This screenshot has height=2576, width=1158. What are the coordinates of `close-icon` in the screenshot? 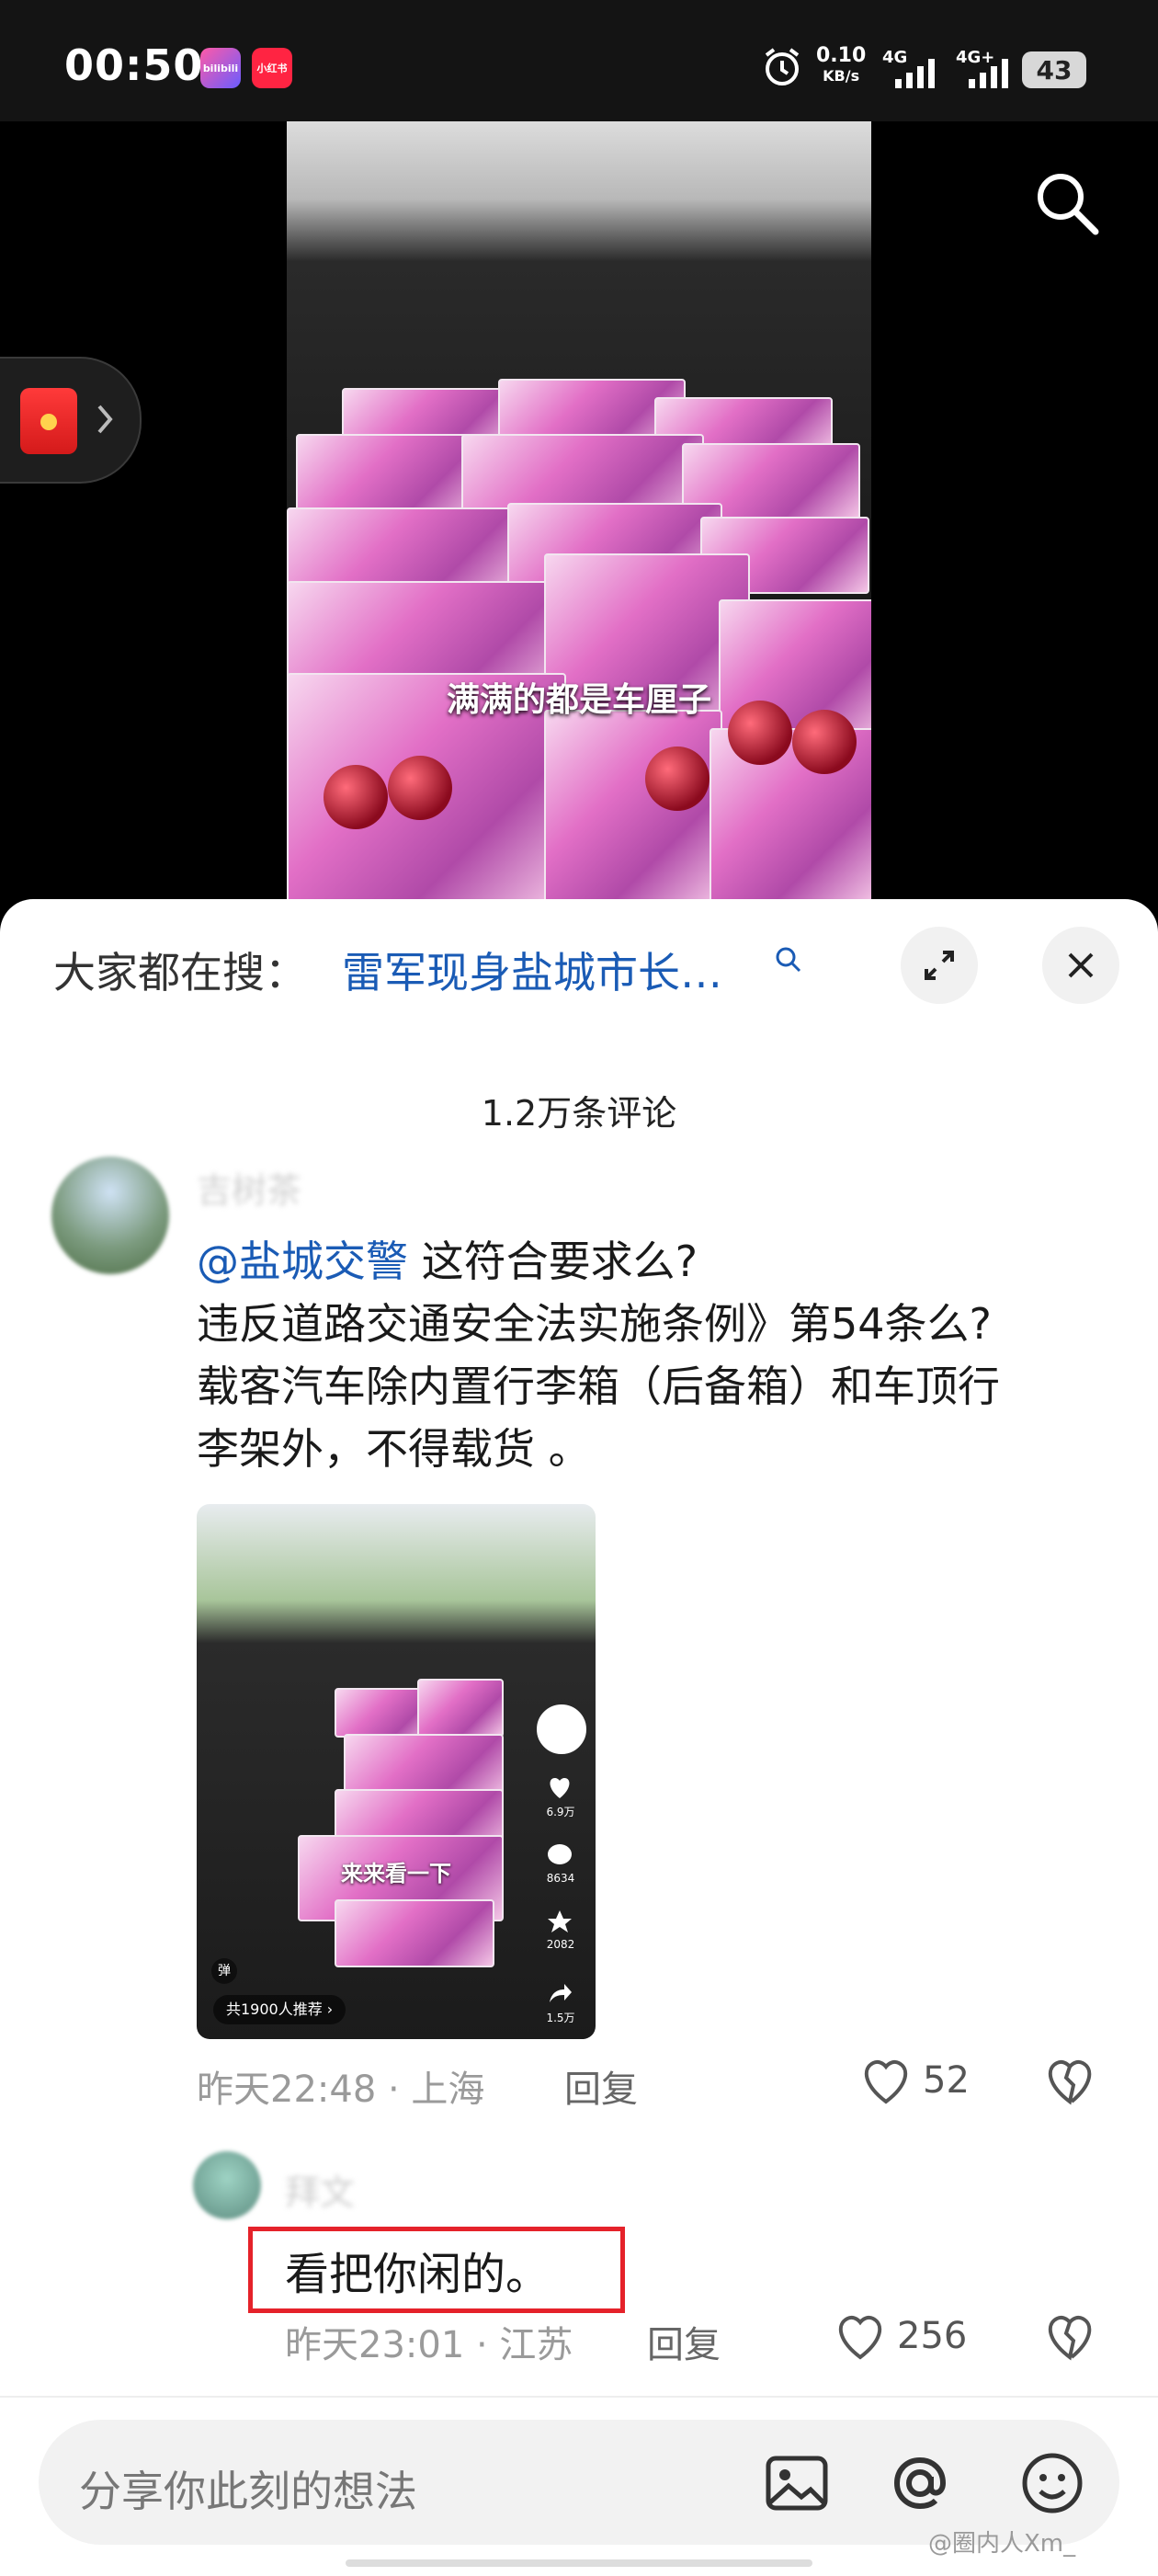 It's located at (1081, 965).